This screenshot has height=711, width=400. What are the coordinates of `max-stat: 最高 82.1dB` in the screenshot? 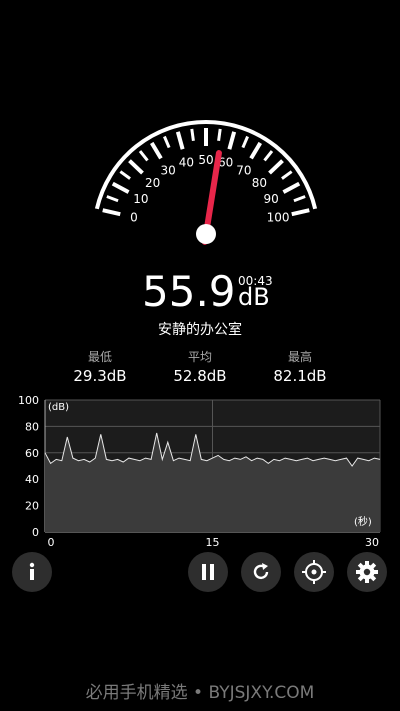 It's located at (300, 367).